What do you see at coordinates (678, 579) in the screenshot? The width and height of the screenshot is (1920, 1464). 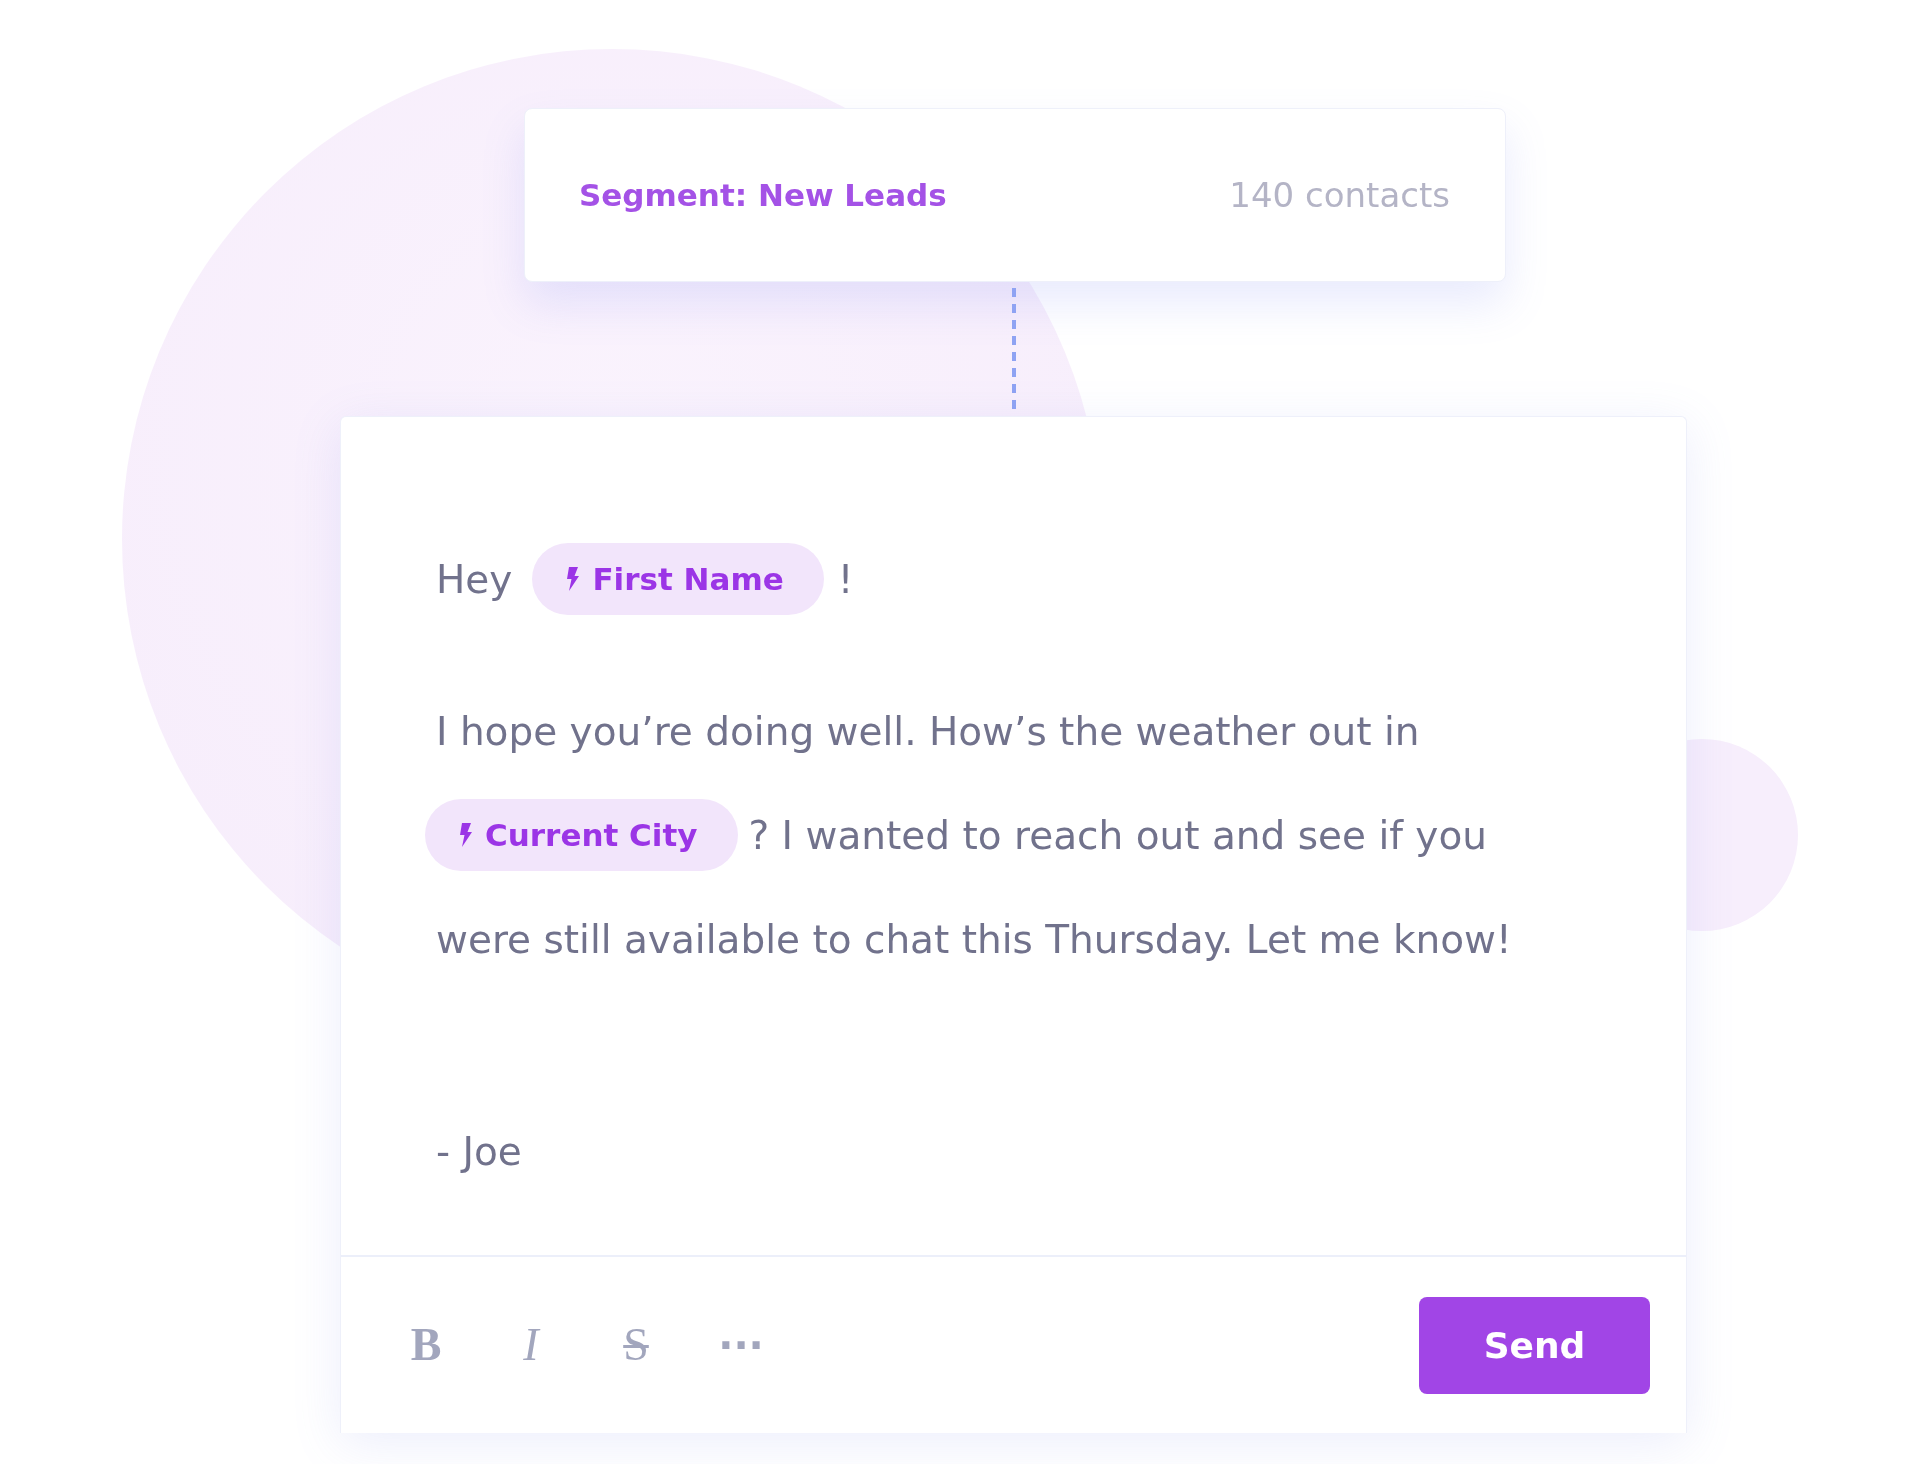 I see `merge-tag: First Name` at bounding box center [678, 579].